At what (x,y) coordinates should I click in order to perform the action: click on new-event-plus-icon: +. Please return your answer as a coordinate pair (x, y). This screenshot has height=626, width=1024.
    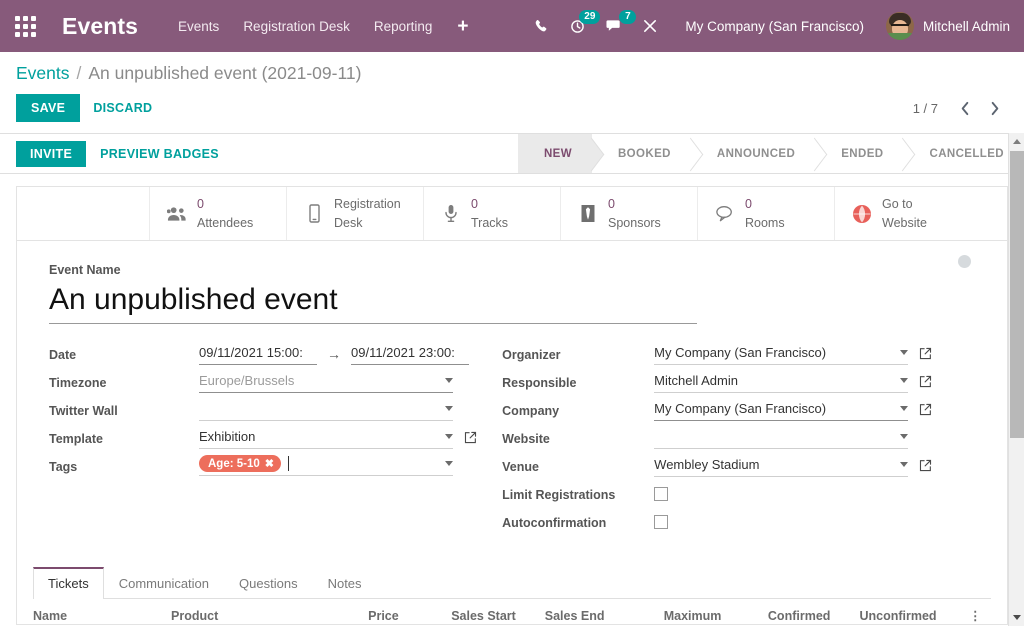
    Looking at the image, I should click on (462, 26).